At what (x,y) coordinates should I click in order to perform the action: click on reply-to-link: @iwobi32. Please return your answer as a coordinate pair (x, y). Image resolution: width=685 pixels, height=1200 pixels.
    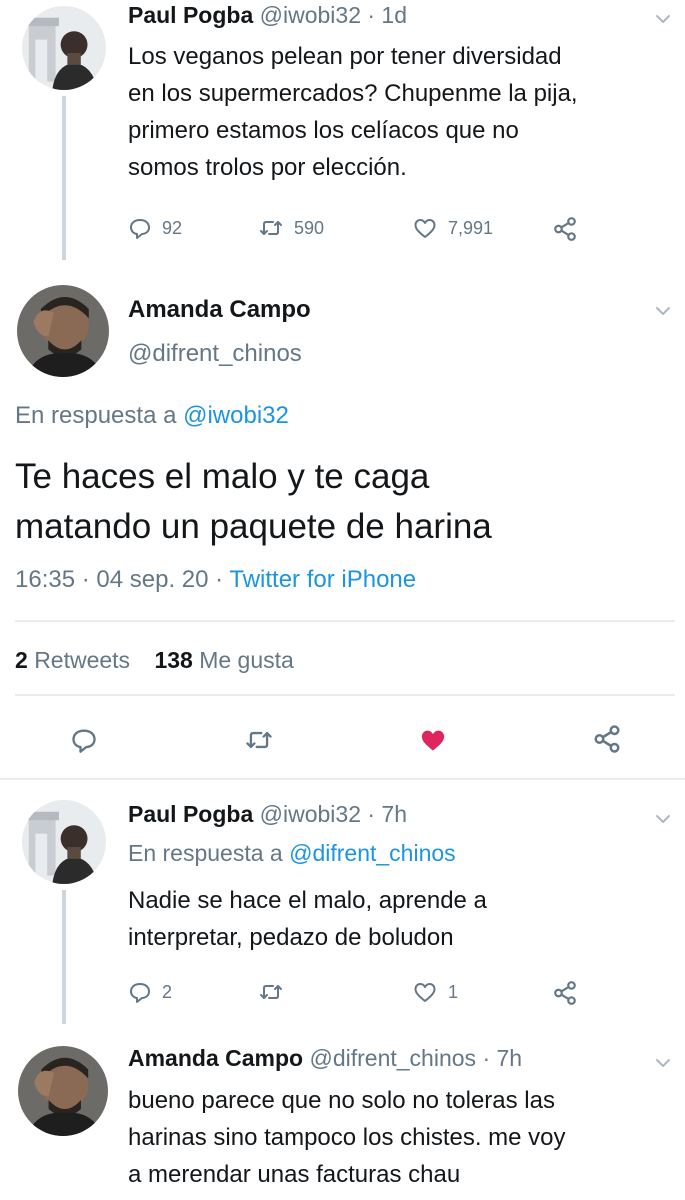
    Looking at the image, I should click on (236, 415).